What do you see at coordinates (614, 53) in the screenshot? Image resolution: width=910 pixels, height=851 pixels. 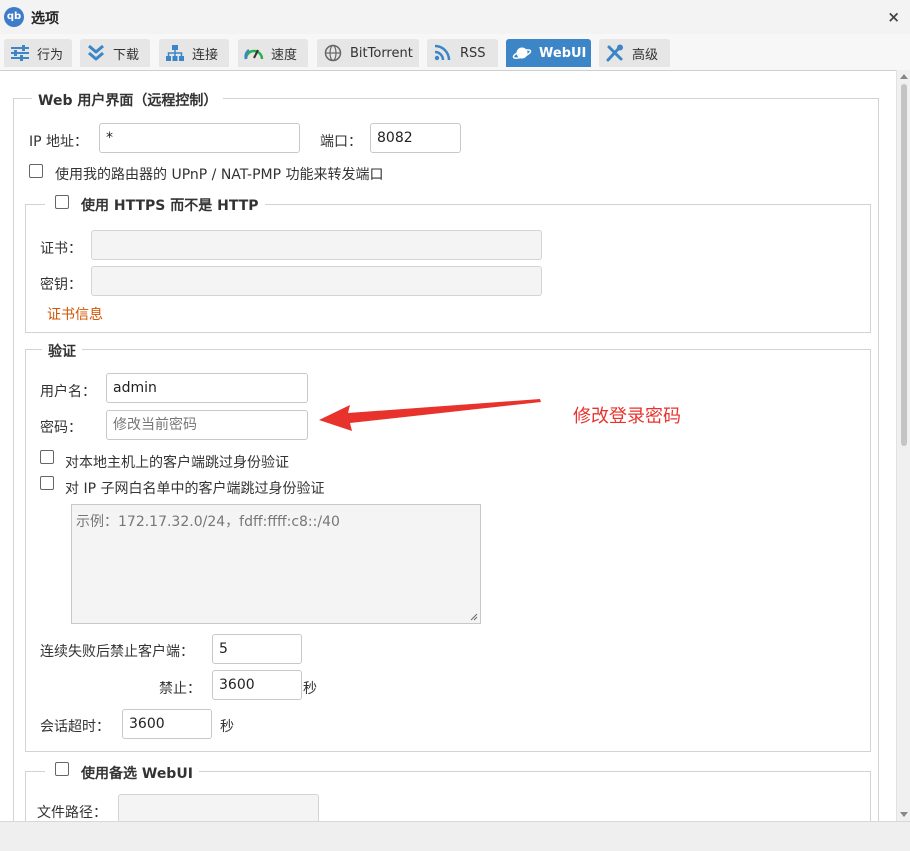 I see `tools-icon` at bounding box center [614, 53].